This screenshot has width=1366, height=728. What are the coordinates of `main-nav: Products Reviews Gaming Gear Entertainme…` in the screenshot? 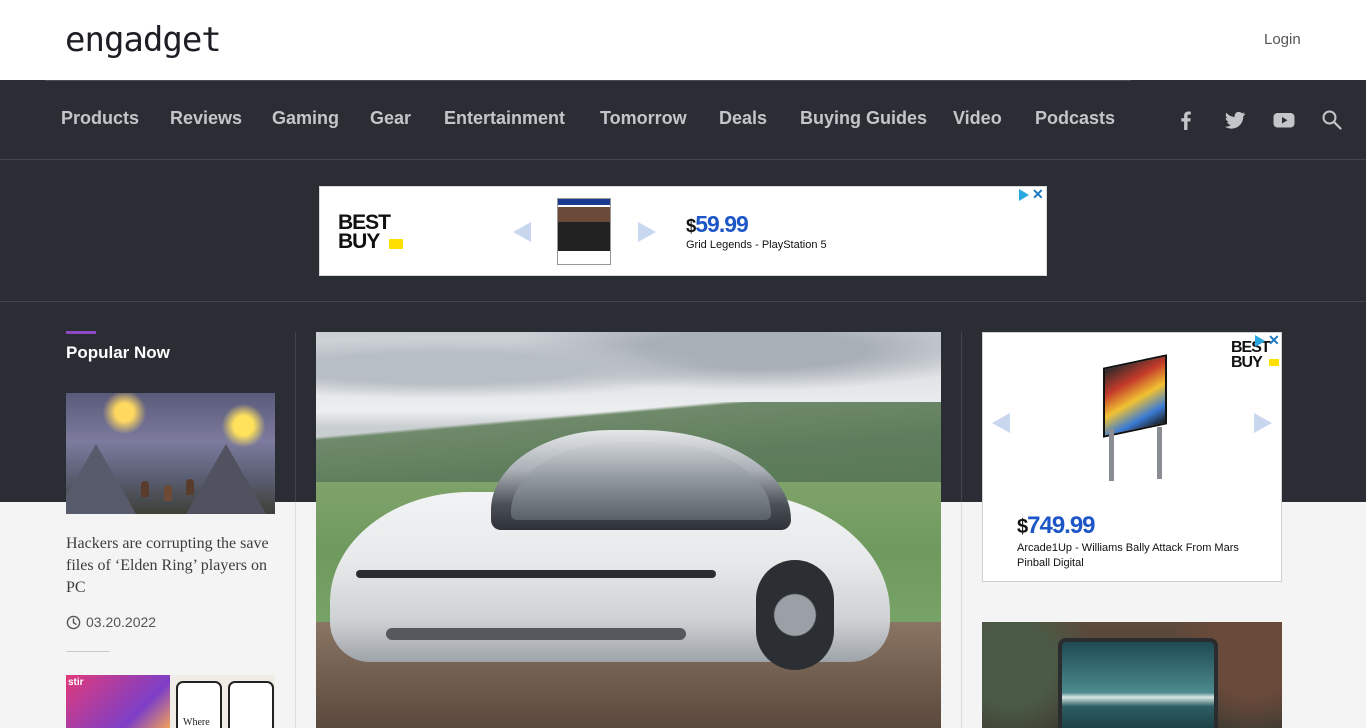 It's located at (683, 120).